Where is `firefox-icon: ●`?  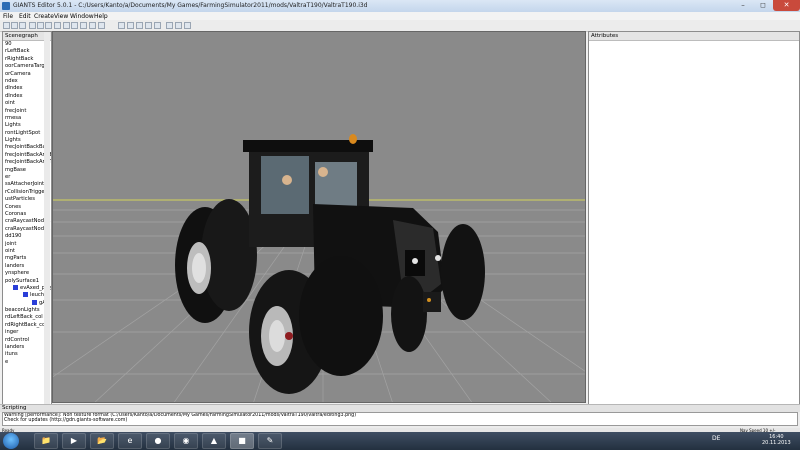 firefox-icon: ● is located at coordinates (158, 441).